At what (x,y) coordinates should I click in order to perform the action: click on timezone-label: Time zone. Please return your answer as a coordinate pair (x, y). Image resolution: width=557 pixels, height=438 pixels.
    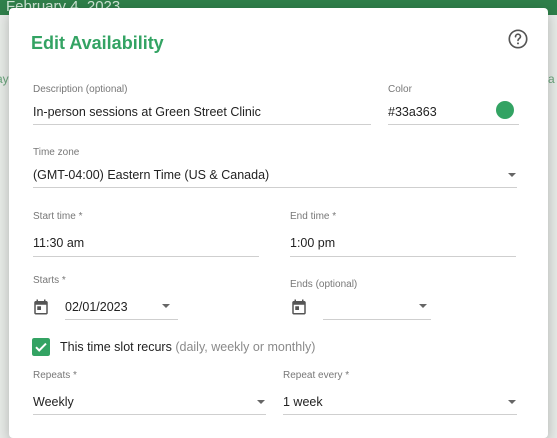
    Looking at the image, I should click on (56, 152).